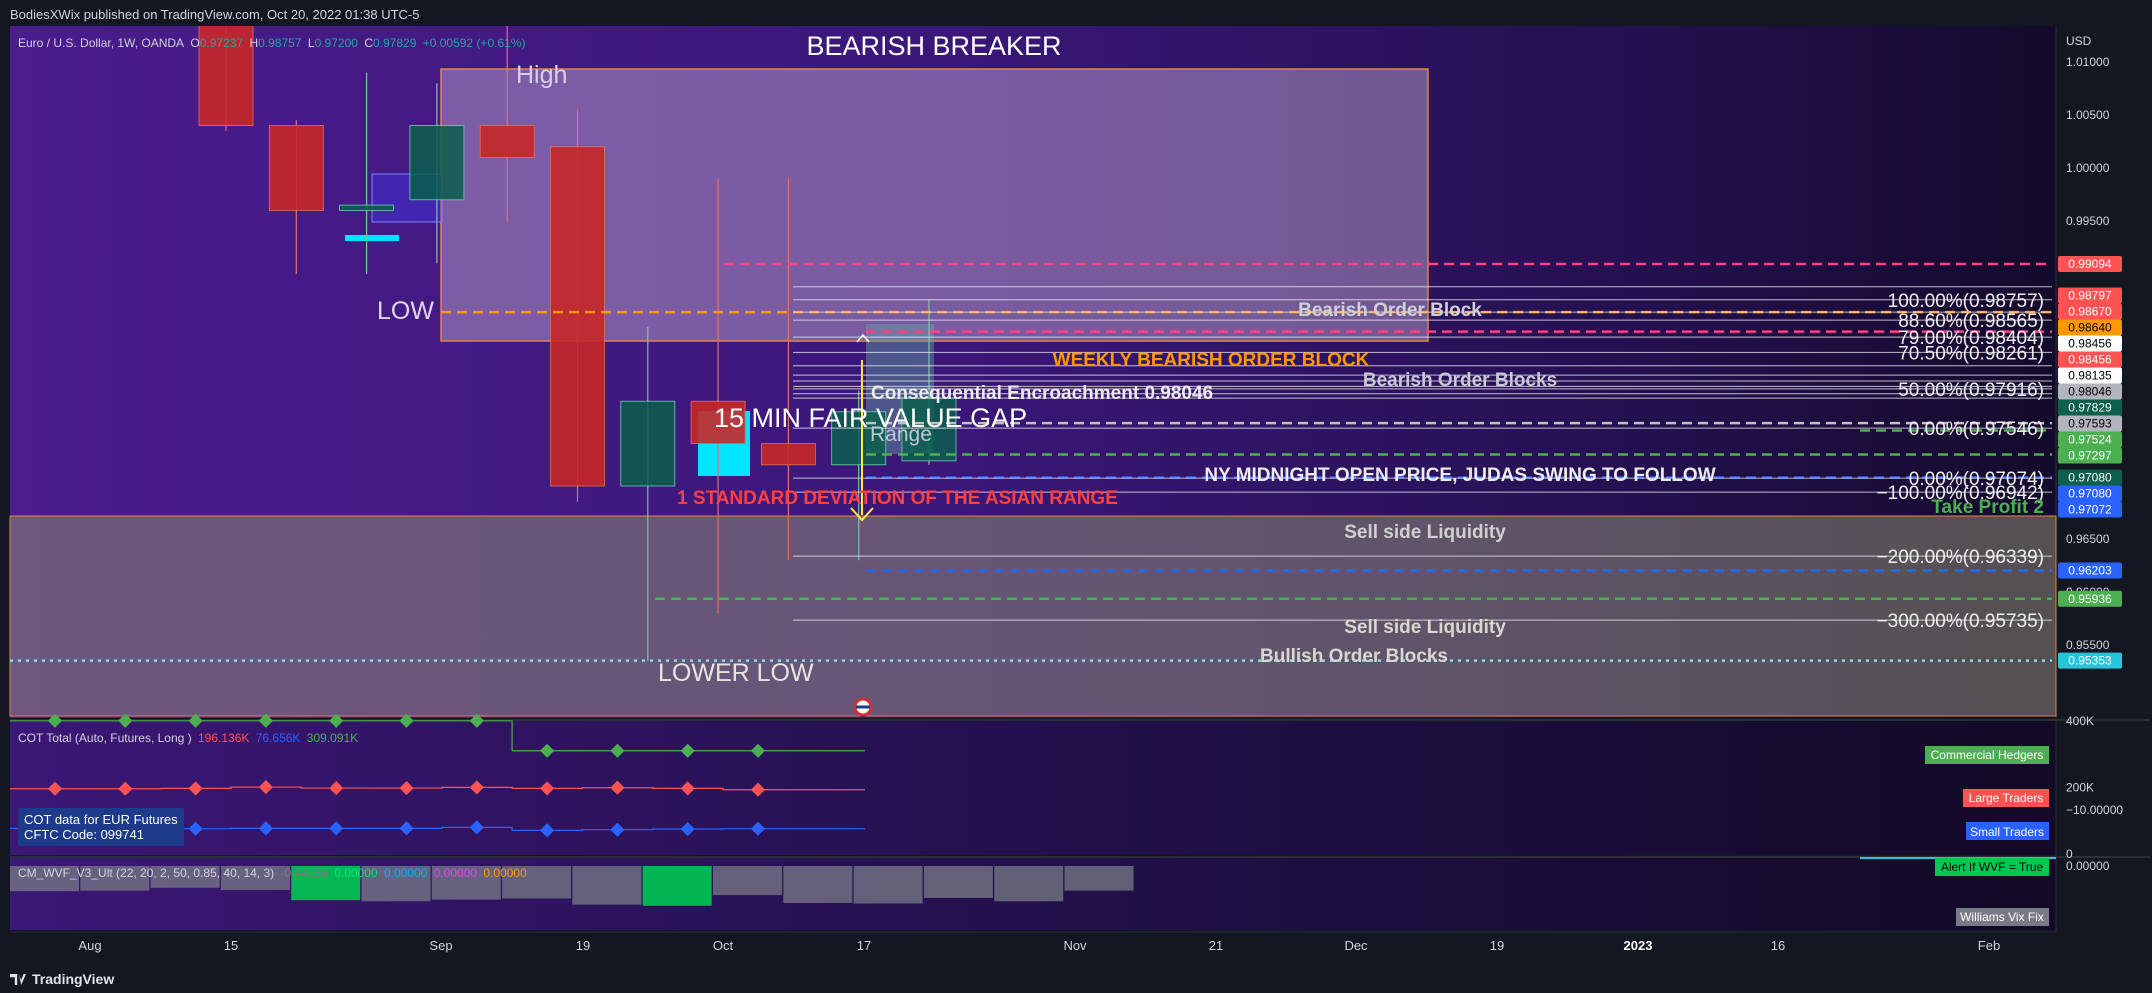 This screenshot has width=2152, height=993. Describe the element at coordinates (84, 834) in the screenshot. I see `cot-note-line2: CFTC Code: 099741` at that location.